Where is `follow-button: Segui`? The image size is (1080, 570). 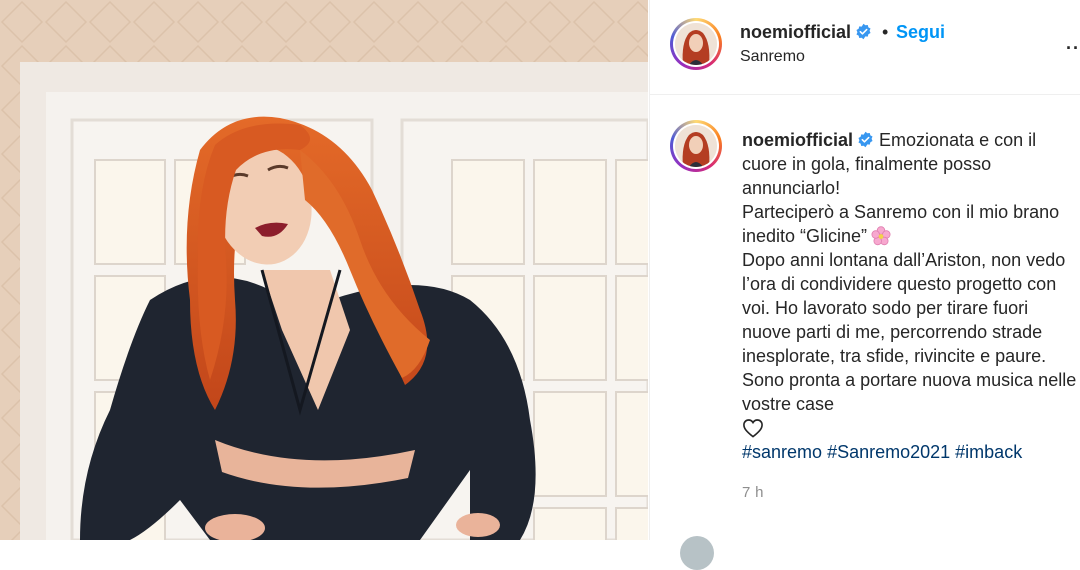 follow-button: Segui is located at coordinates (920, 32).